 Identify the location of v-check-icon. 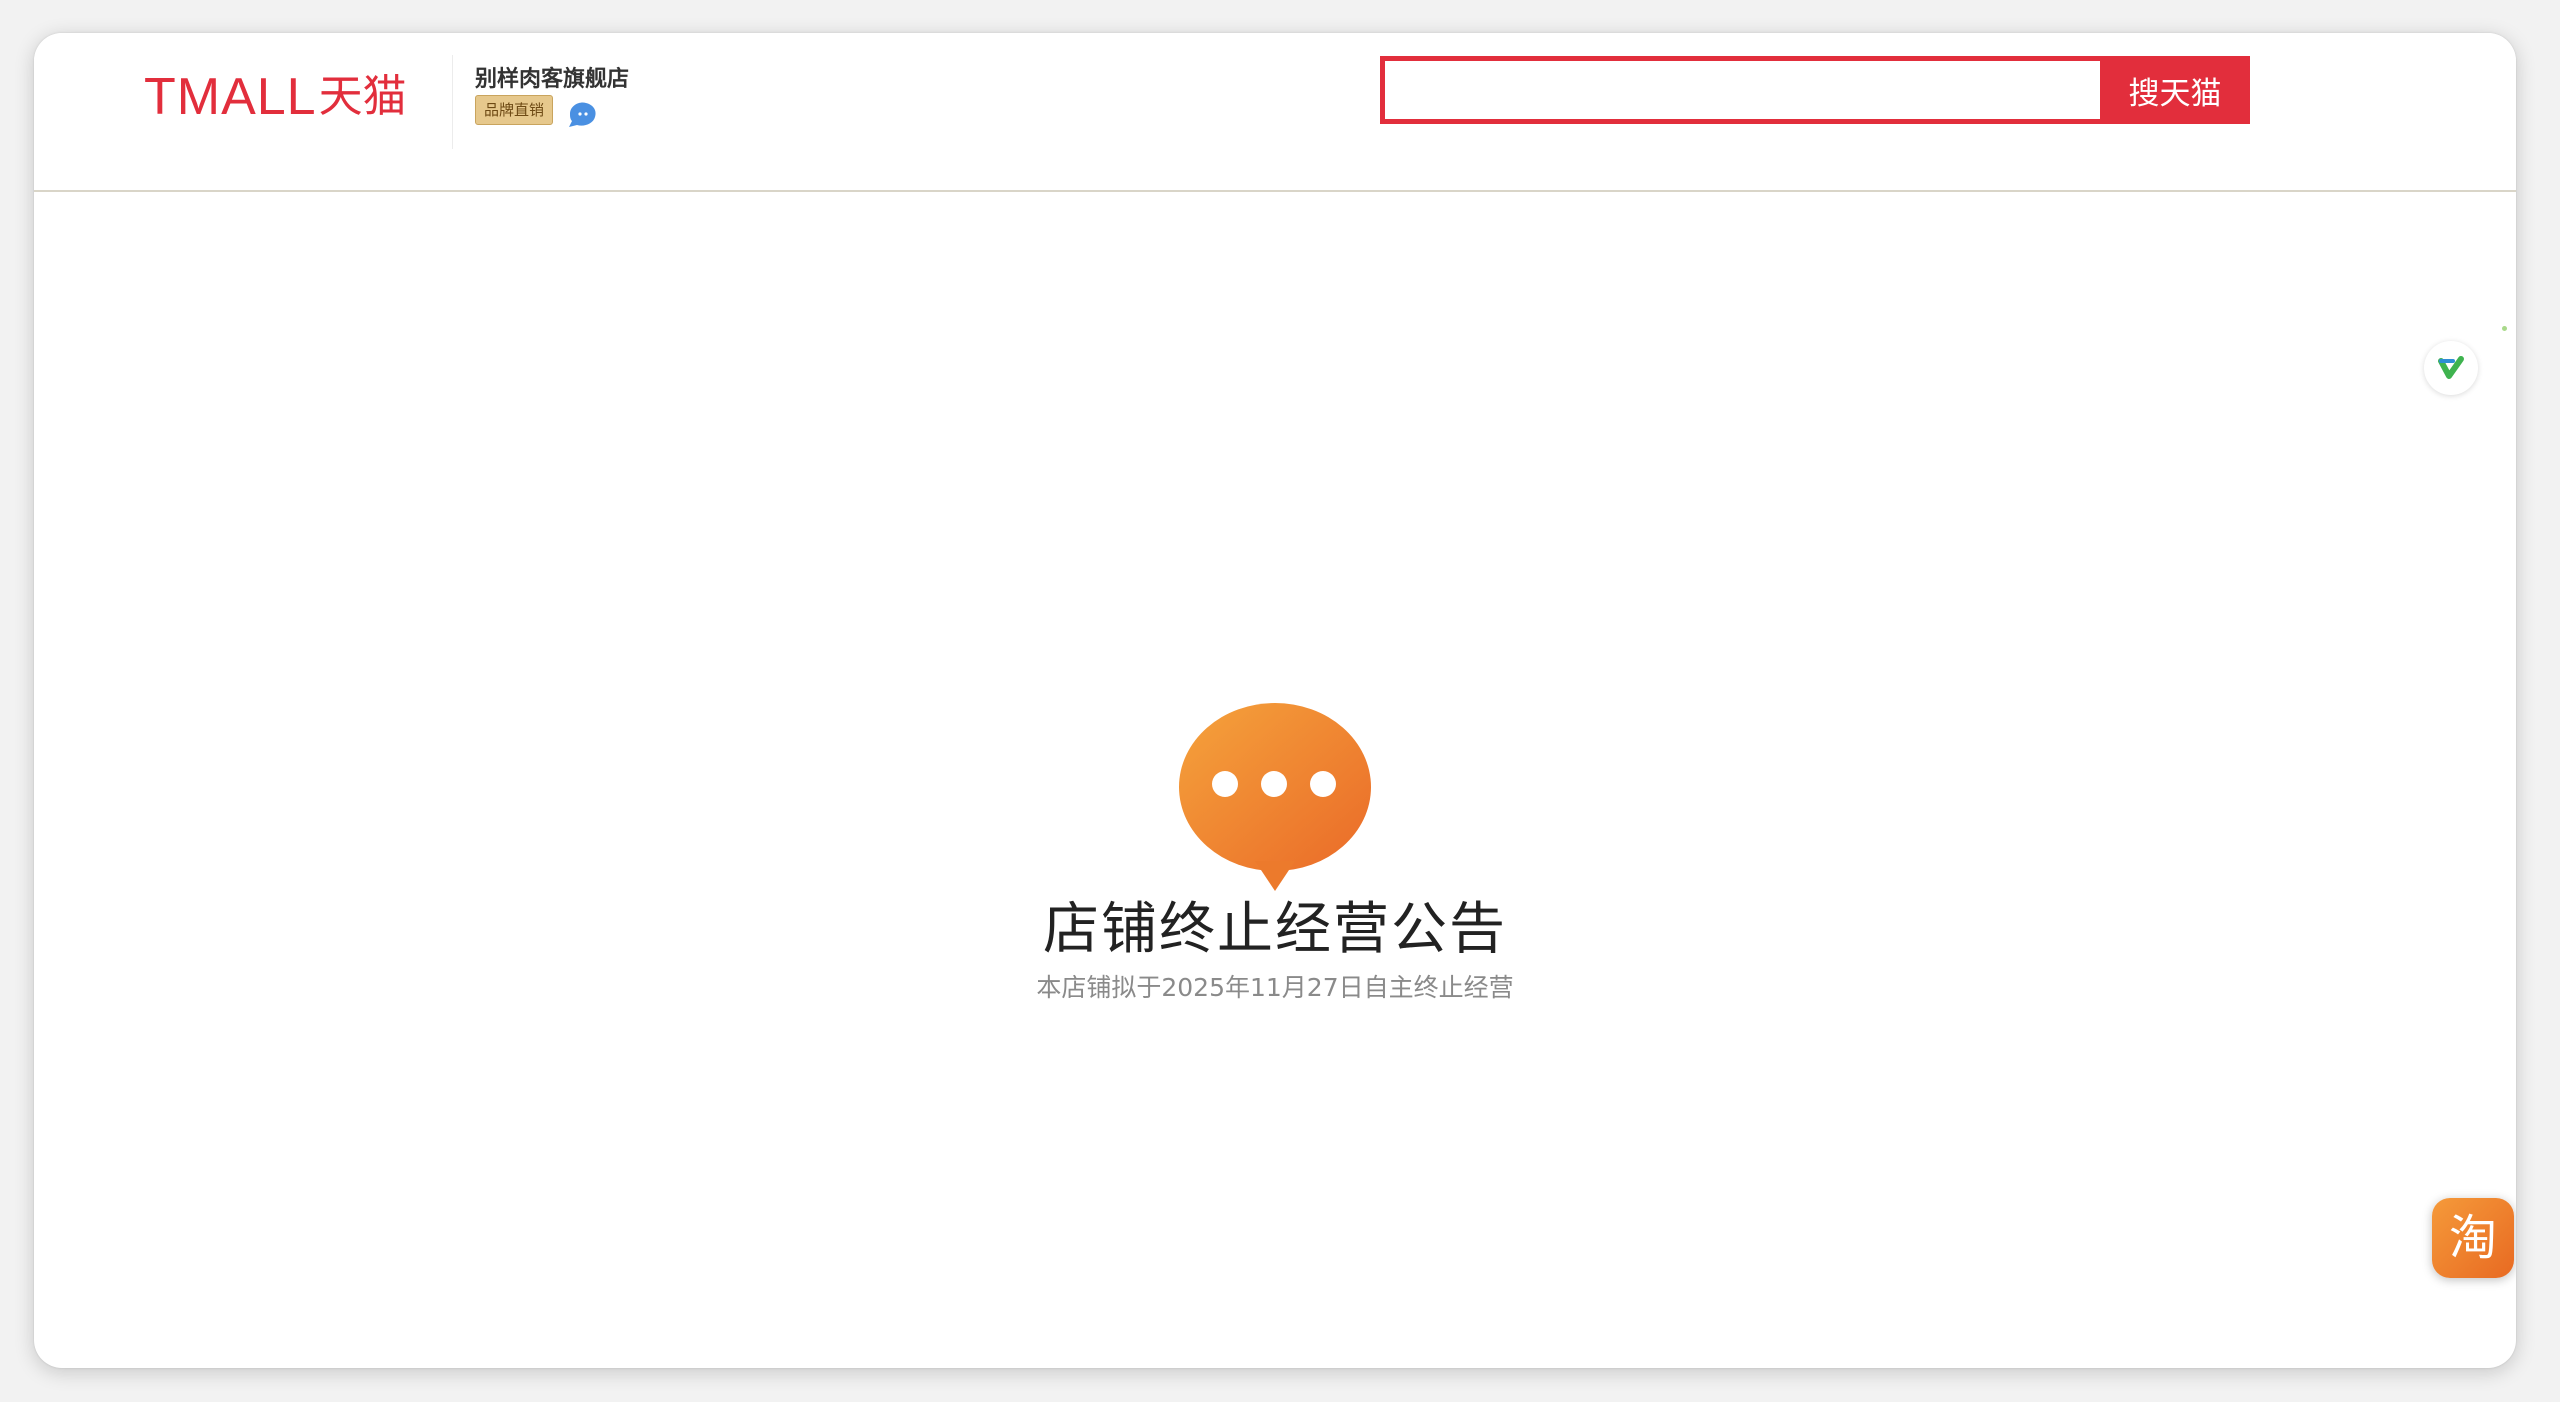
(2451, 367).